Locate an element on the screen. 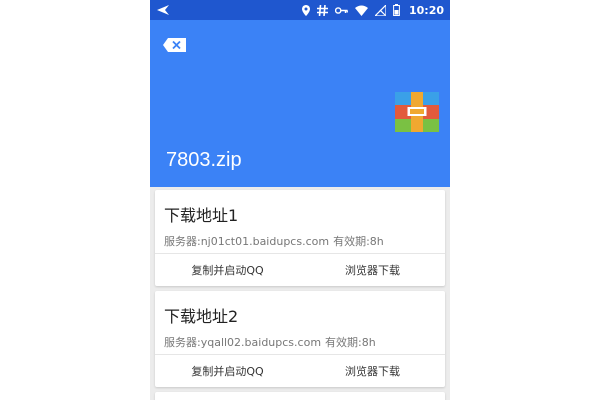 The height and width of the screenshot is (400, 600). server-text: 服务器:nj01ct01.baidupcs.com is located at coordinates (247, 241).